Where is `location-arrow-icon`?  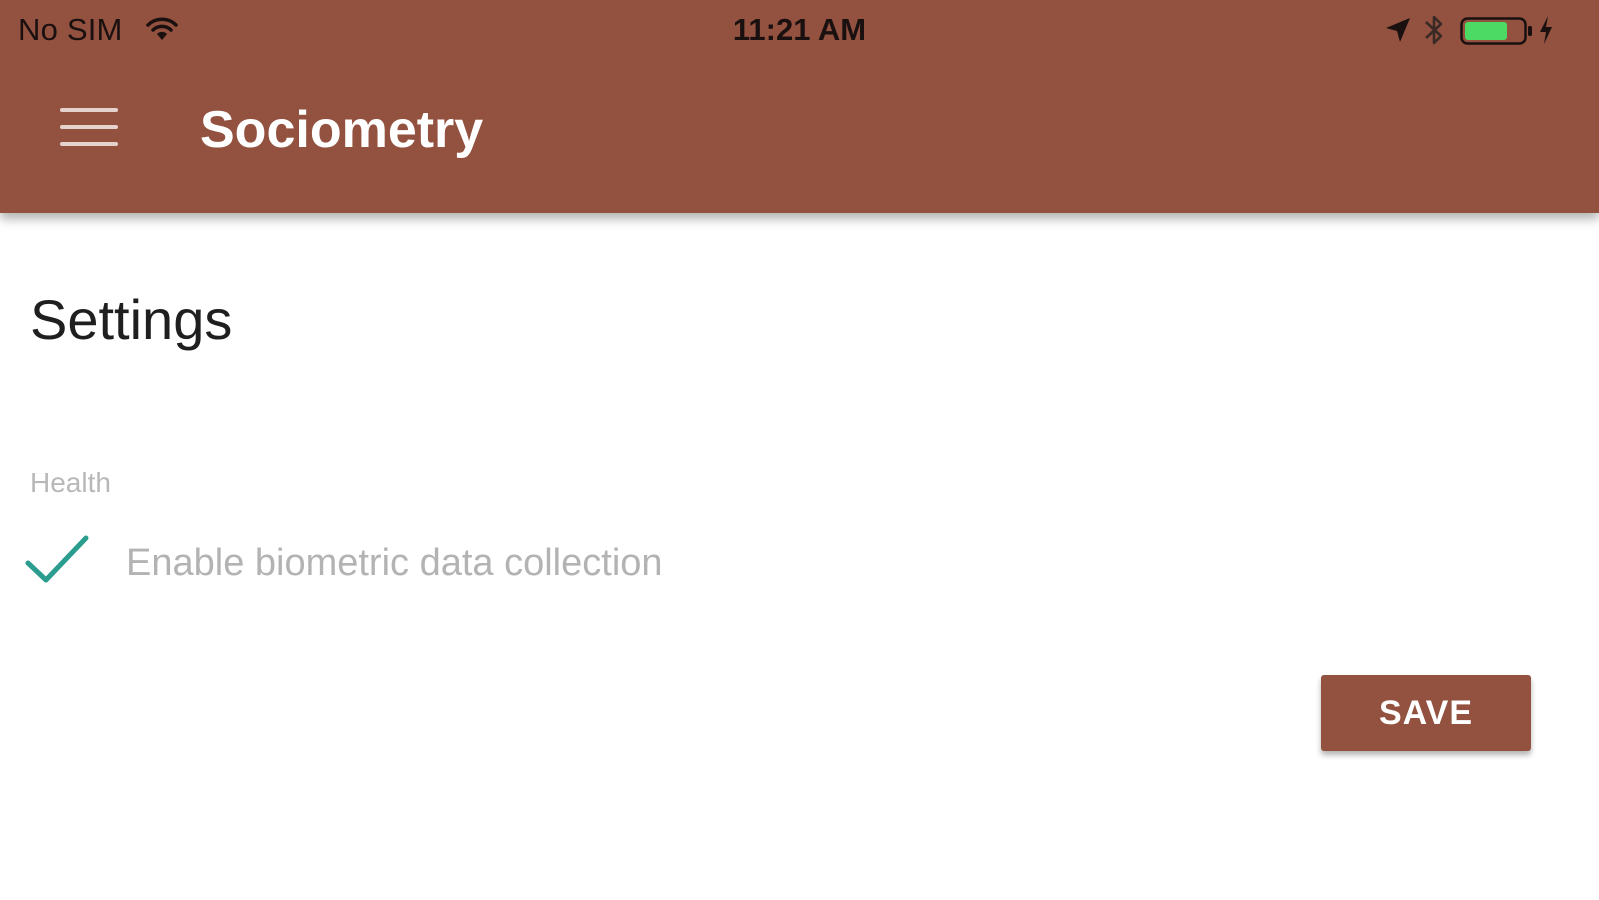 location-arrow-icon is located at coordinates (1398, 30).